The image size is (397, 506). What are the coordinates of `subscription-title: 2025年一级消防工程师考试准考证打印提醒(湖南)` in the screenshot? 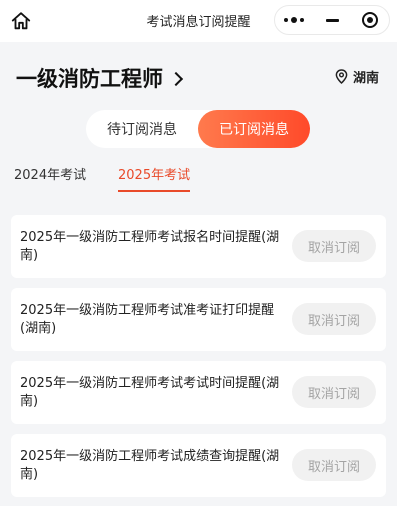 It's located at (147, 319).